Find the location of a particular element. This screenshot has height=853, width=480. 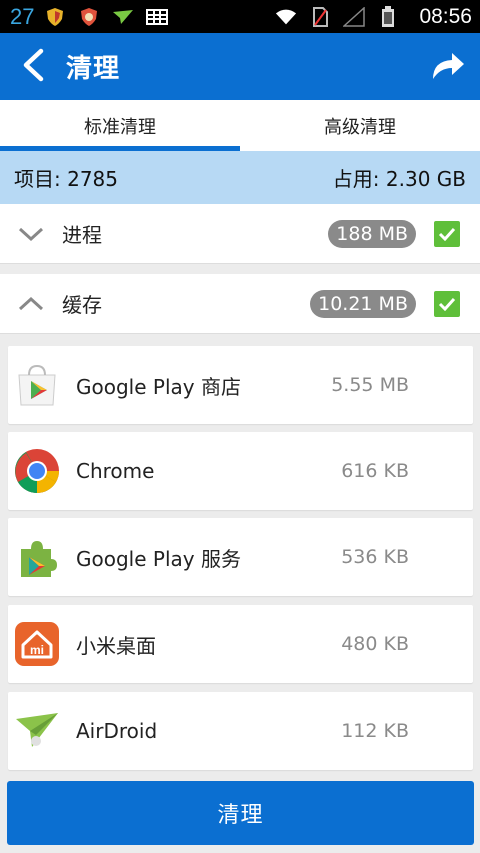

app-name: Google Play 服务 is located at coordinates (158, 558).